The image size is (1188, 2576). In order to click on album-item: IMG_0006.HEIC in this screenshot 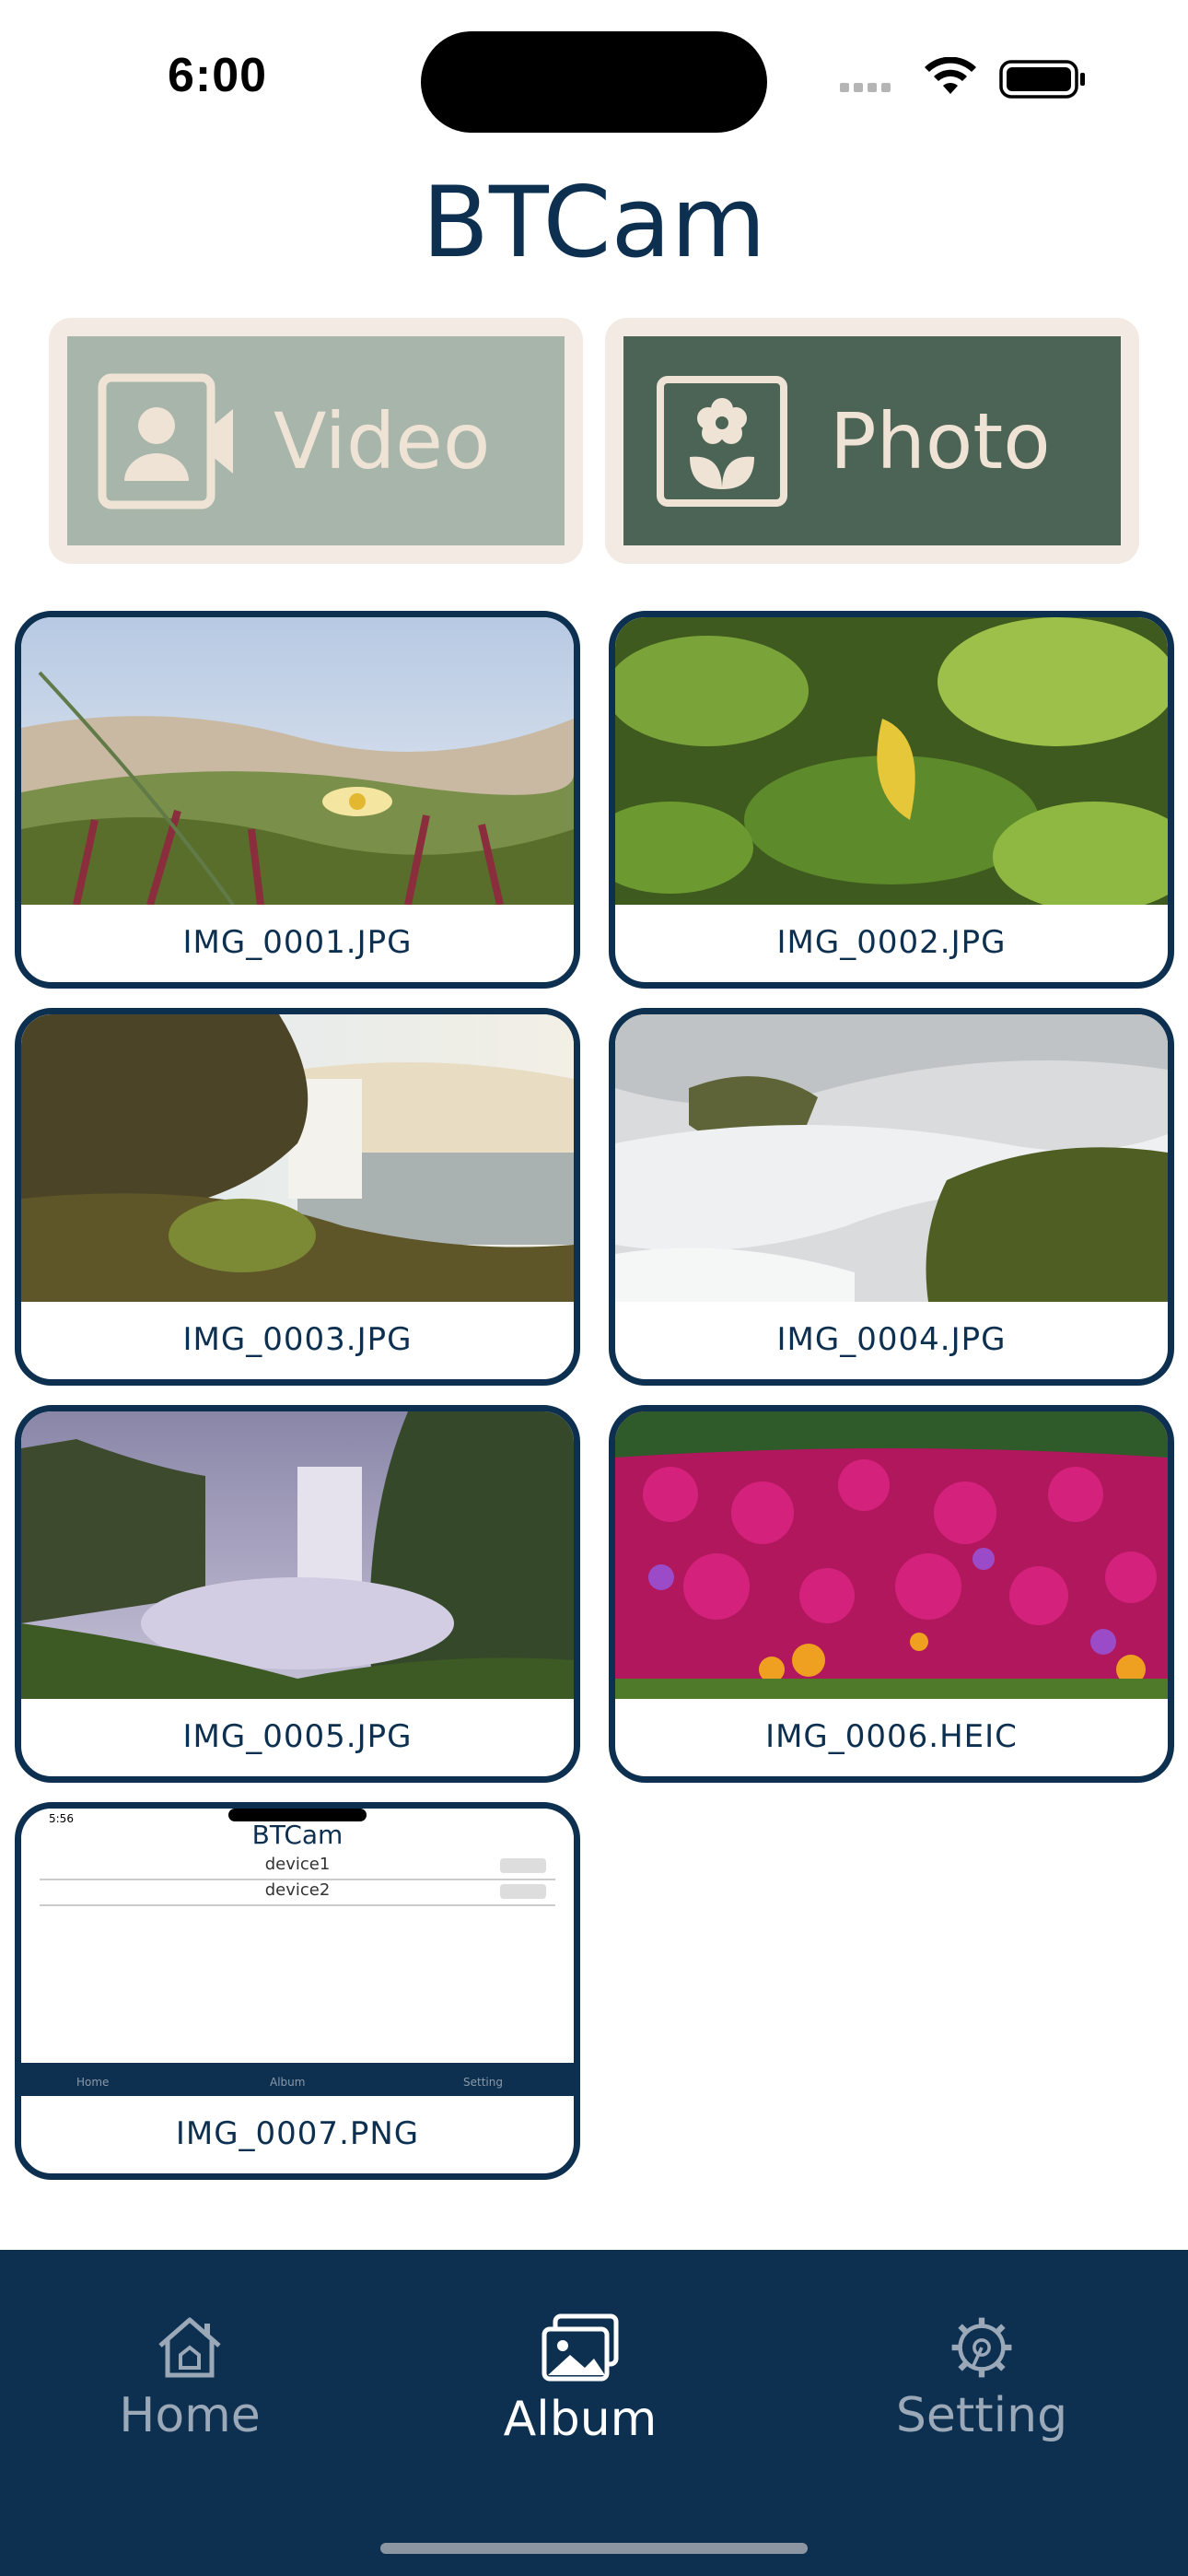, I will do `click(891, 1594)`.